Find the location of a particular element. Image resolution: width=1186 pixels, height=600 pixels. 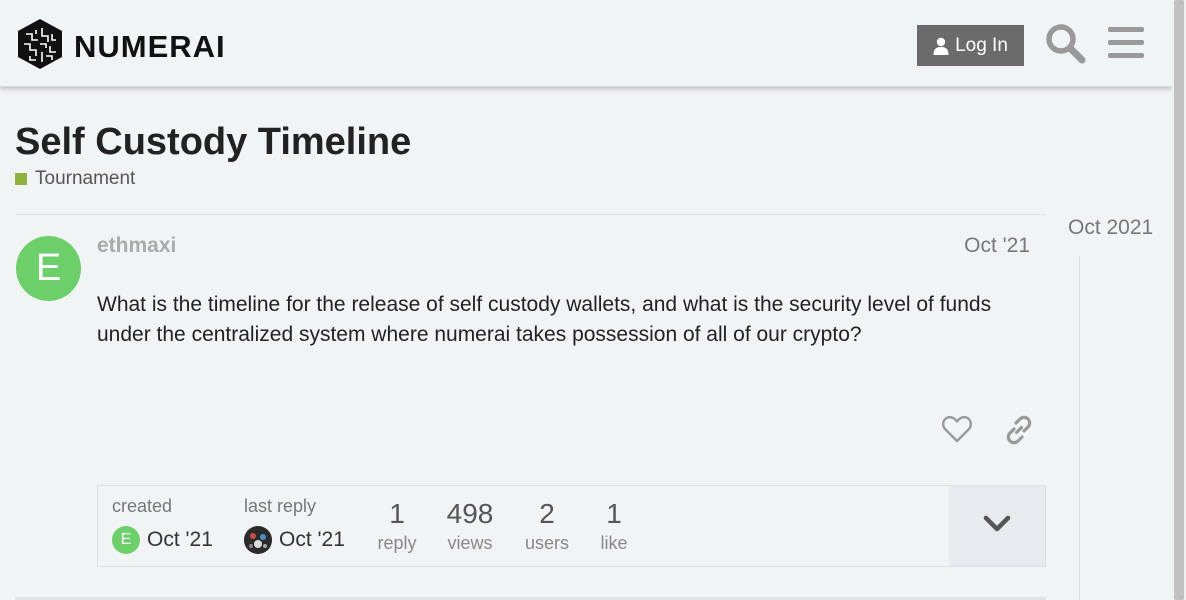

page-scrollbar is located at coordinates (1179, 300).